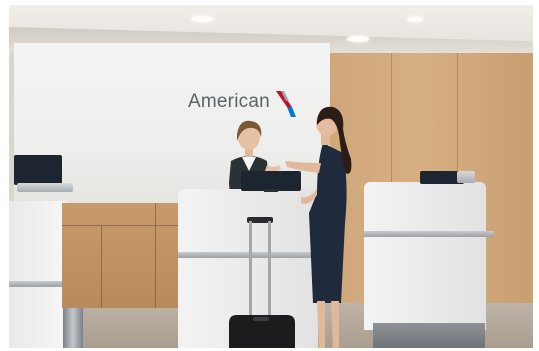 Image resolution: width=539 pixels, height=351 pixels. Describe the element at coordinates (429, 335) in the screenshot. I see `right-counter-base` at that location.